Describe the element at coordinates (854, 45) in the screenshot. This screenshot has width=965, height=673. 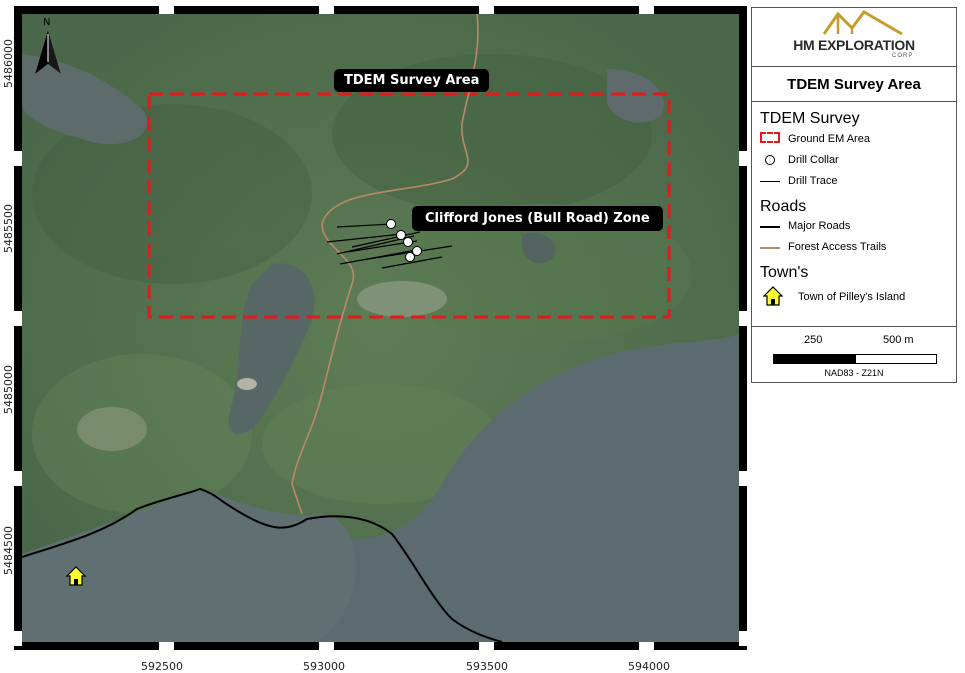
I see `logo-main-text: HM EXPLORATION` at that location.